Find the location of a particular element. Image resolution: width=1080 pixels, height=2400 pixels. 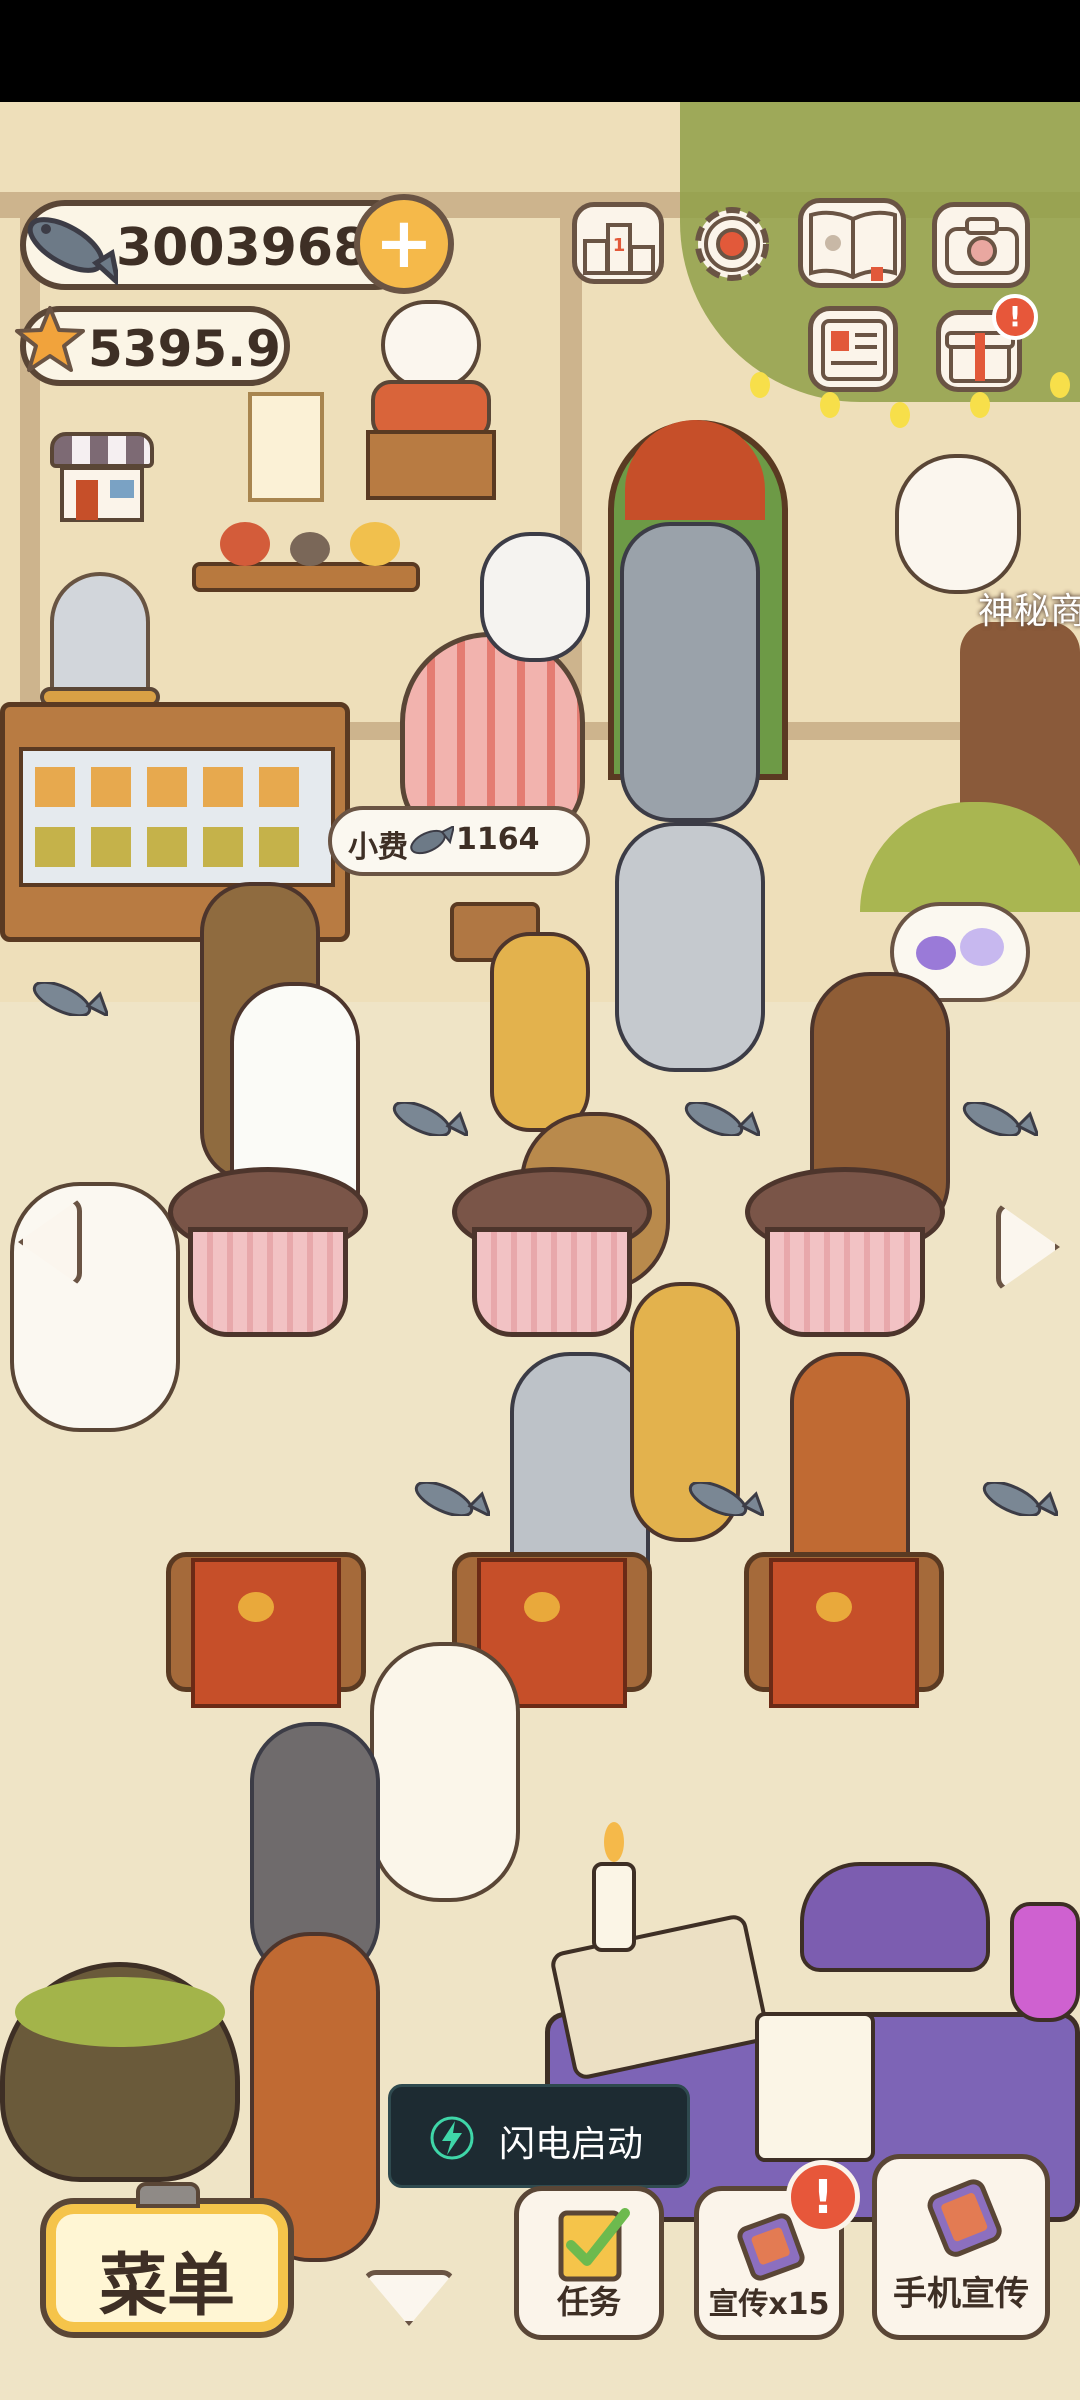

promo-alert-badge: ! is located at coordinates (823, 2197).